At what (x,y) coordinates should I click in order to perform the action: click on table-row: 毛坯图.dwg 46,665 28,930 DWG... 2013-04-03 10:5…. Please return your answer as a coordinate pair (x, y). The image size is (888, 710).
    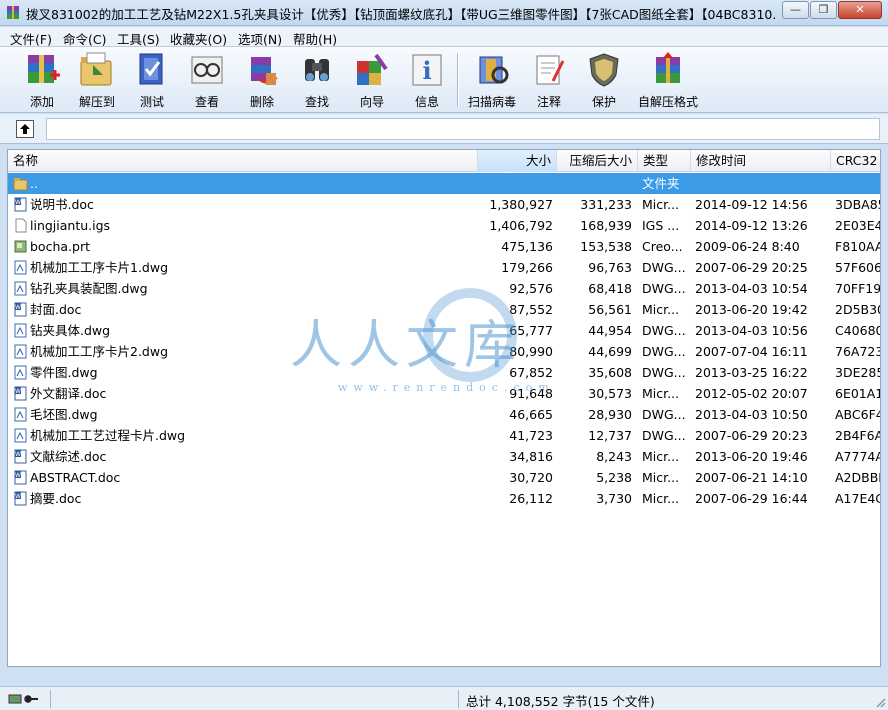
    Looking at the image, I should click on (444, 414).